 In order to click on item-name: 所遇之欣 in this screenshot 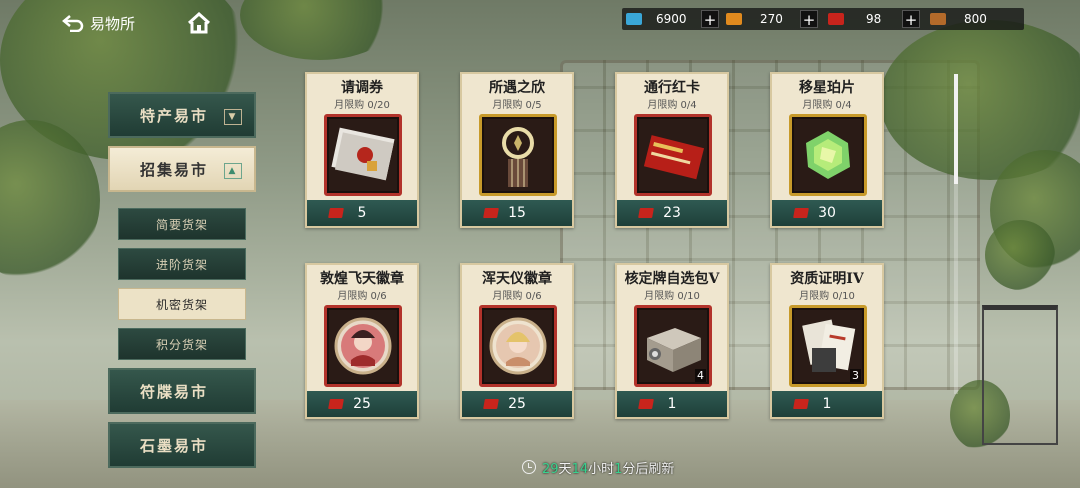, I will do `click(517, 88)`.